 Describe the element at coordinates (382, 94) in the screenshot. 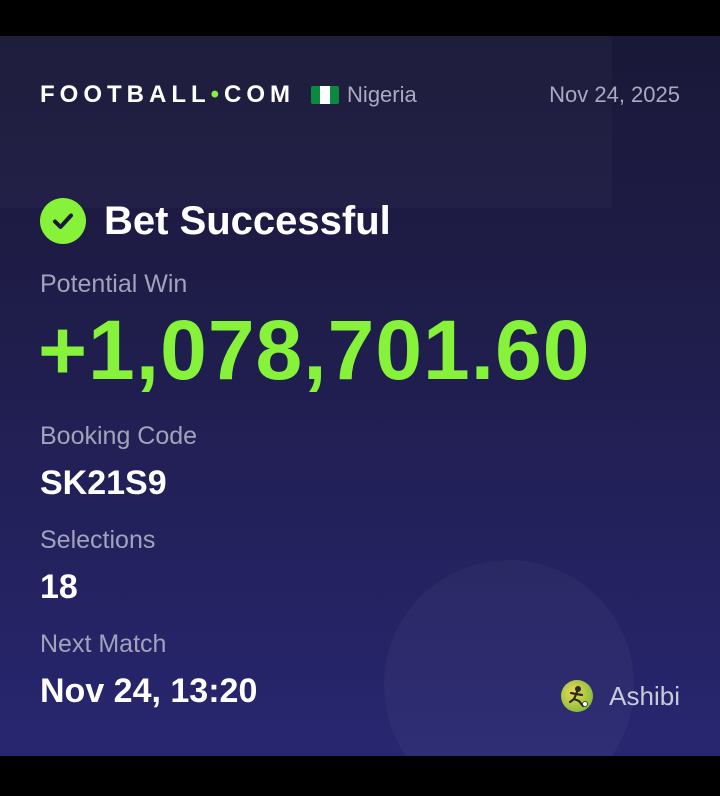

I see `country-label: Nigeria` at that location.